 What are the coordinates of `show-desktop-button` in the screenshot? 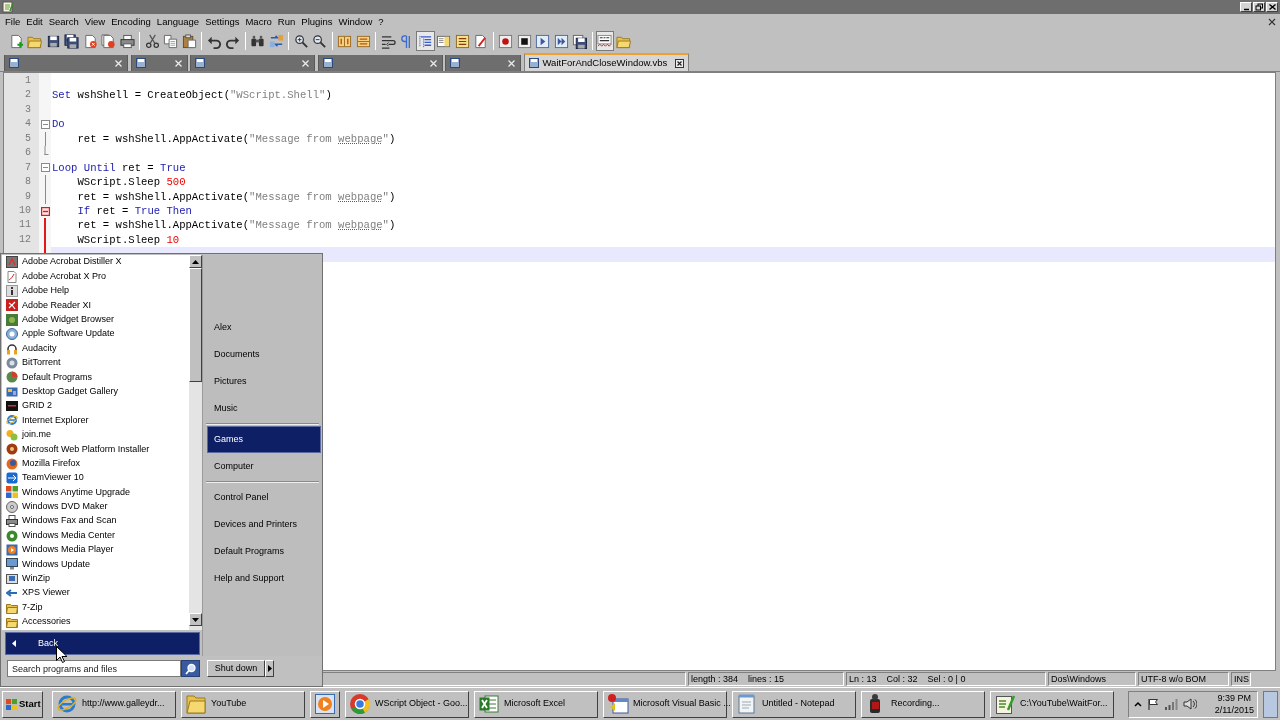 It's located at (1270, 704).